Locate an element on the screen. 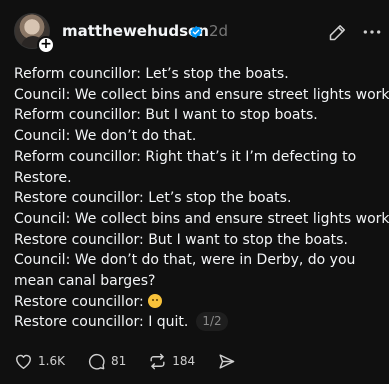  avatar-container: + is located at coordinates (34, 33).